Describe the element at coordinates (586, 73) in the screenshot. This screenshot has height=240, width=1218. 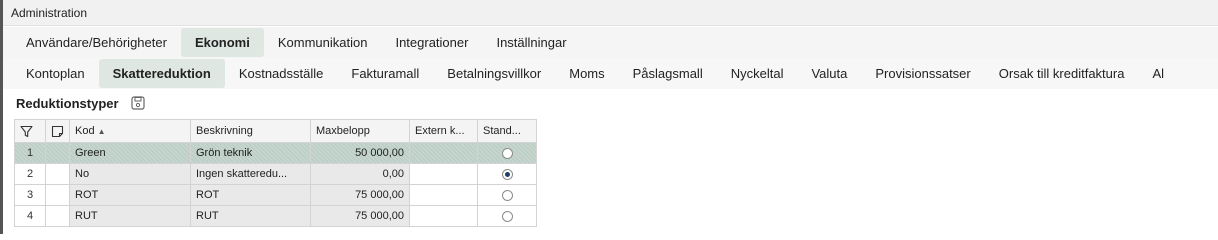
I see `tab-moms: Moms` at that location.